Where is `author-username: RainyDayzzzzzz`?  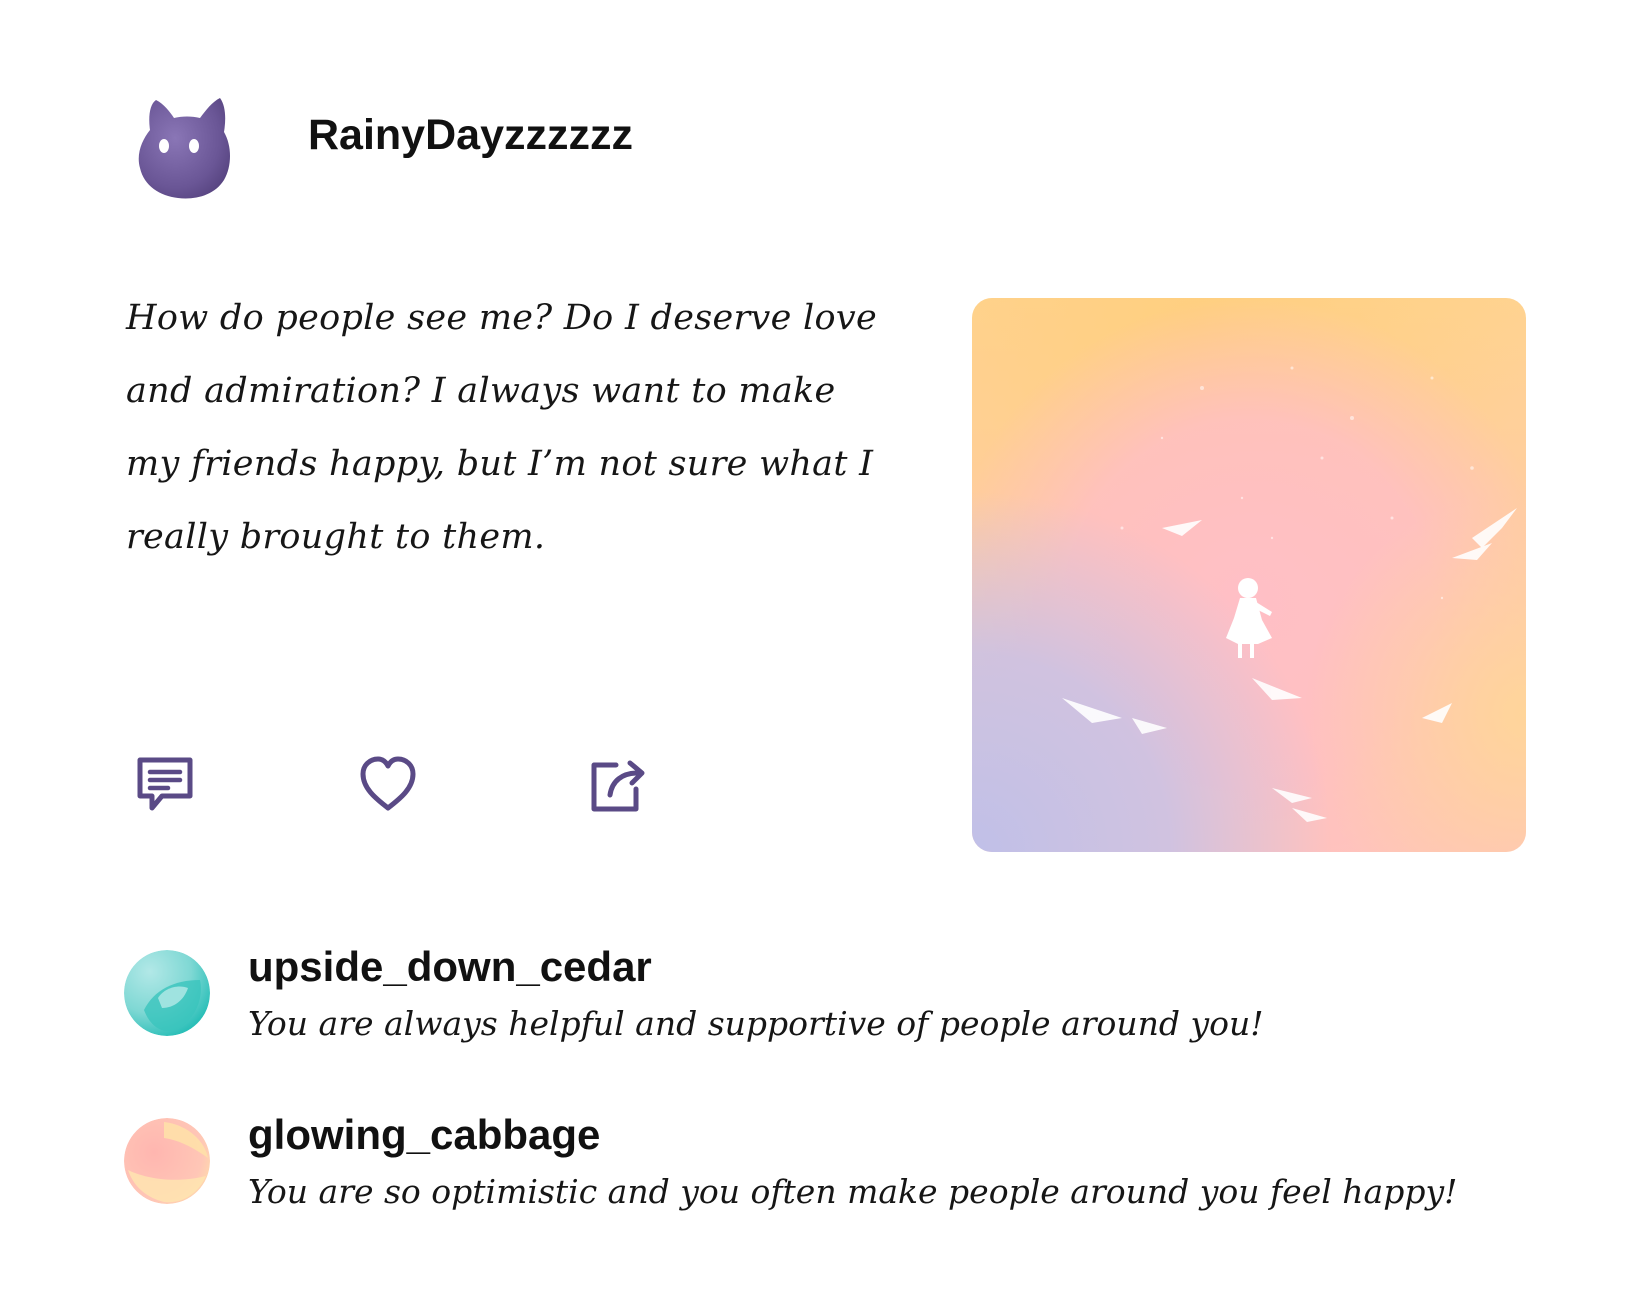
author-username: RainyDayzzzzzz is located at coordinates (470, 135).